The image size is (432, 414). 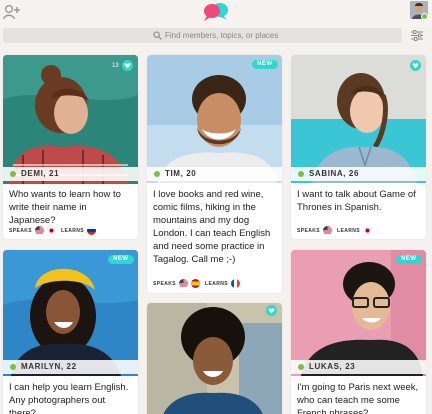 I want to click on member-card, so click(x=214, y=358).